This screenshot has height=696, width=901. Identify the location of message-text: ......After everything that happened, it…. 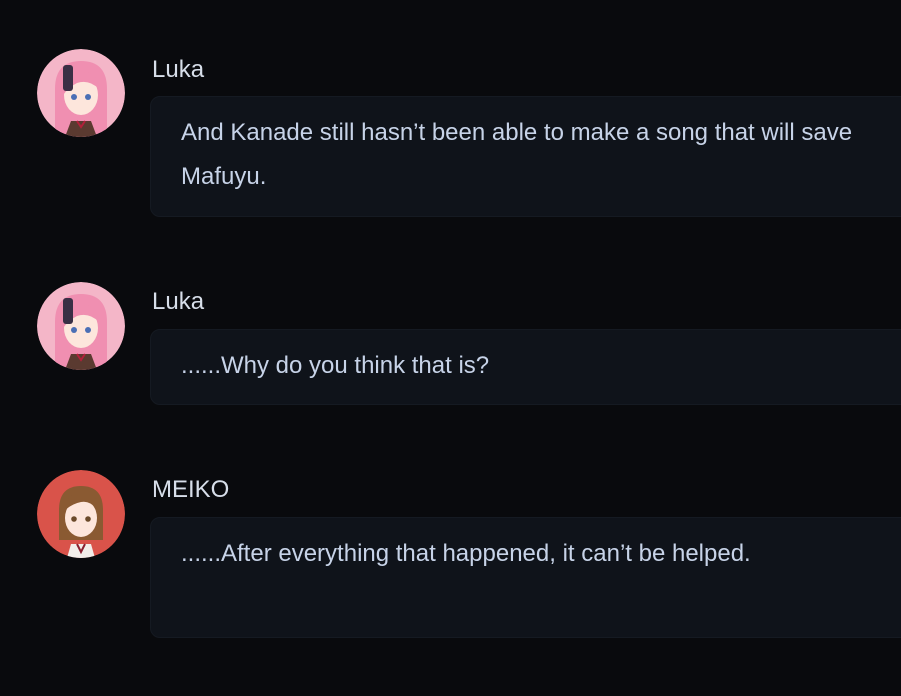
(466, 553).